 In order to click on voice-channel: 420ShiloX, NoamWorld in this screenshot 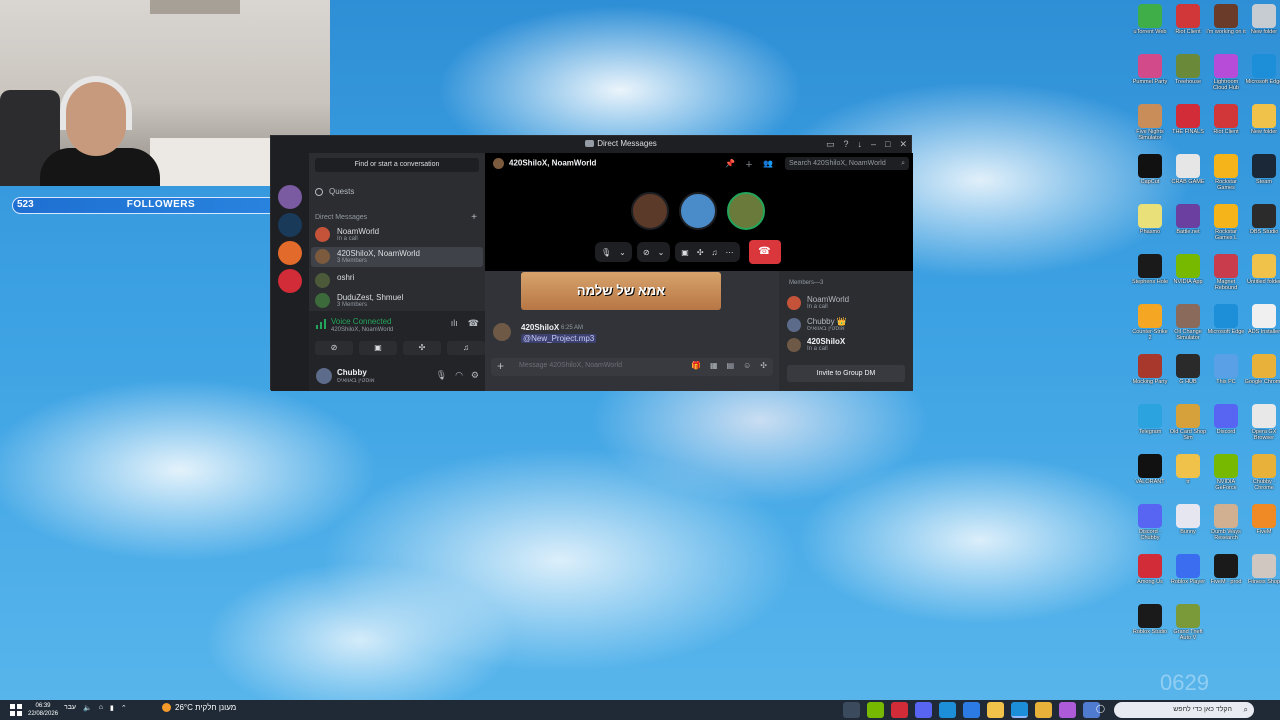, I will do `click(362, 330)`.